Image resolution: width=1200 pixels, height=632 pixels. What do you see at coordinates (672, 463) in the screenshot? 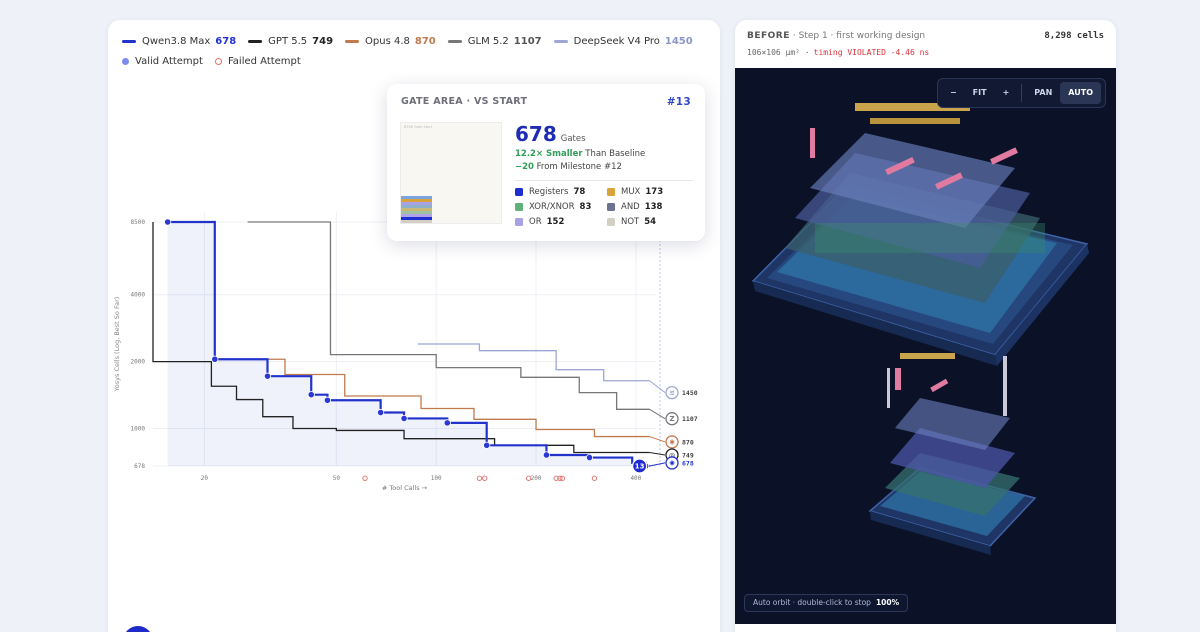
I see `end-icon-glyph: ✺` at bounding box center [672, 463].